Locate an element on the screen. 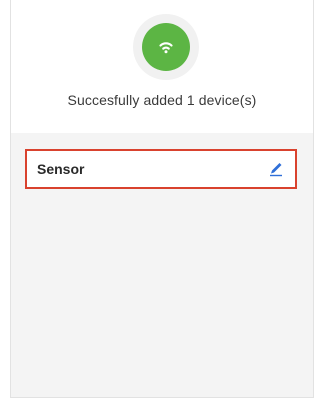 This screenshot has height=401, width=325. status-icon-halo is located at coordinates (166, 47).